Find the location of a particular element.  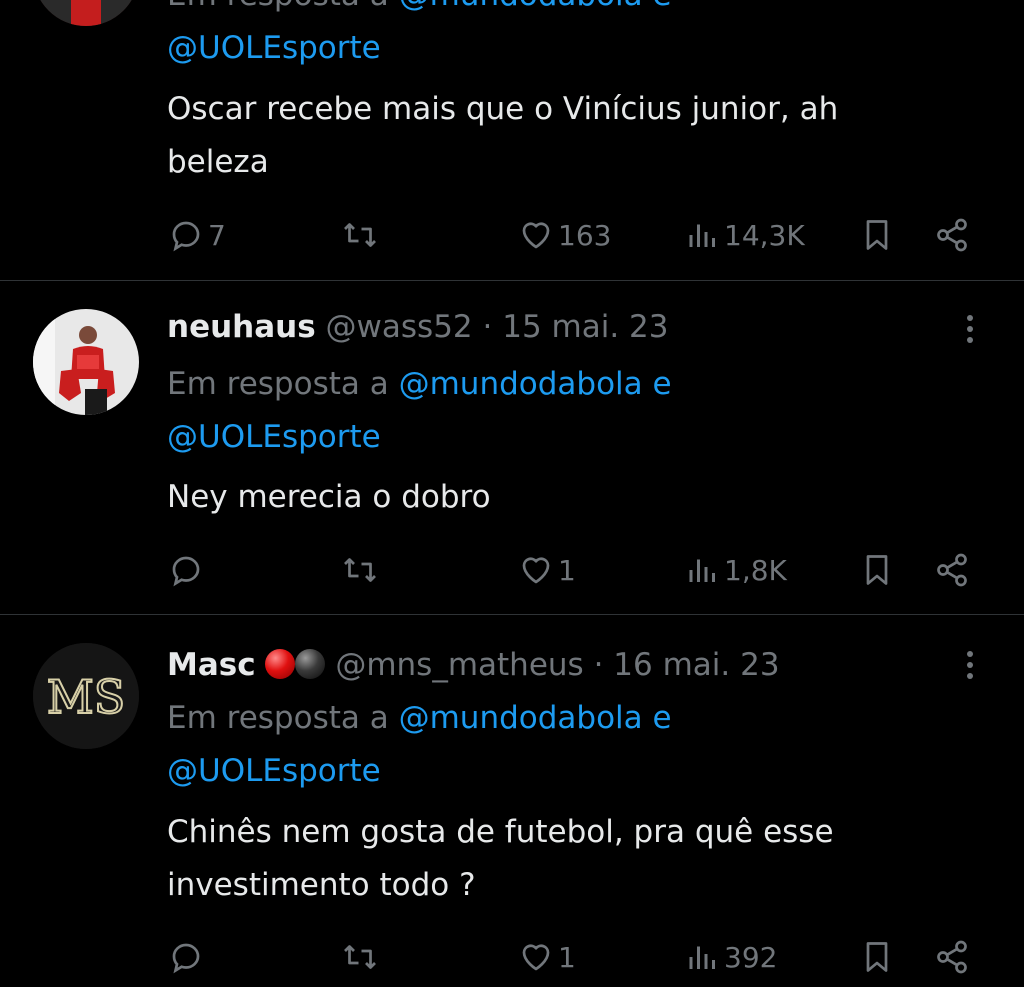

views-count: 14,3K is located at coordinates (764, 235).